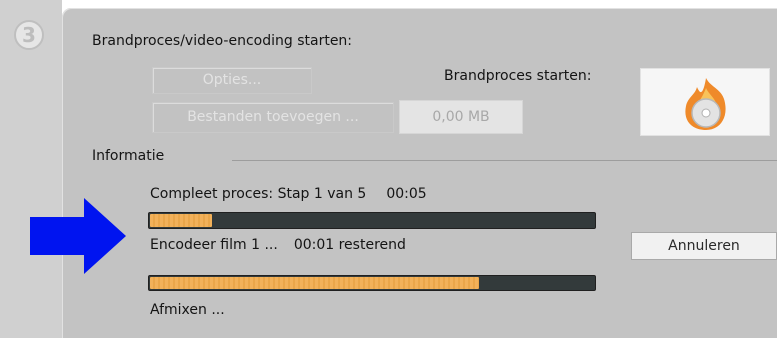  What do you see at coordinates (29, 35) in the screenshot?
I see `step-number-badge: 3` at bounding box center [29, 35].